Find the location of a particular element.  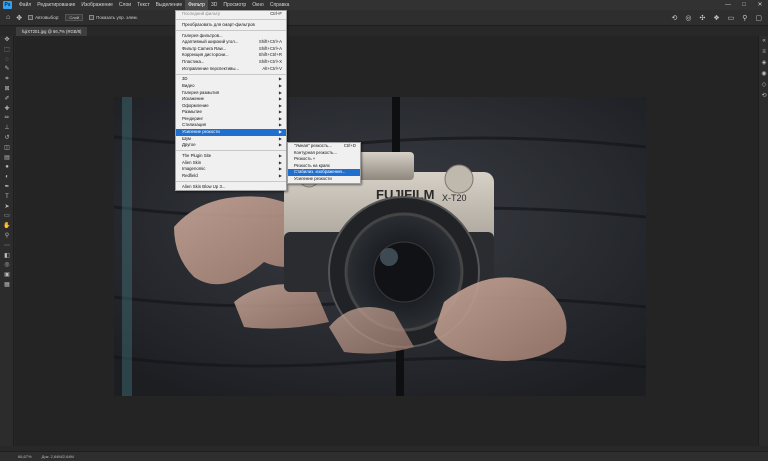

quick-select-icon: ✎ is located at coordinates (7, 70).